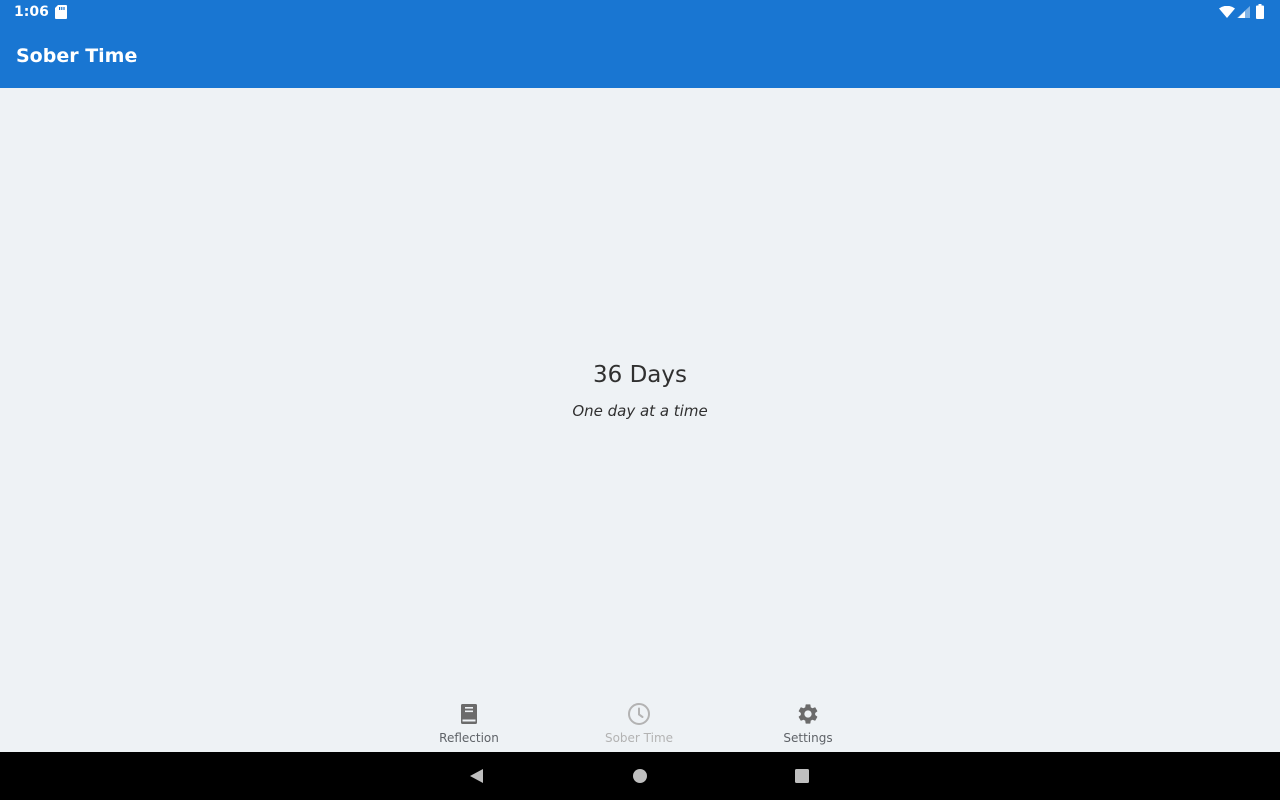 The height and width of the screenshot is (800, 1280). Describe the element at coordinates (61, 12) in the screenshot. I see `sd-card-icon` at that location.